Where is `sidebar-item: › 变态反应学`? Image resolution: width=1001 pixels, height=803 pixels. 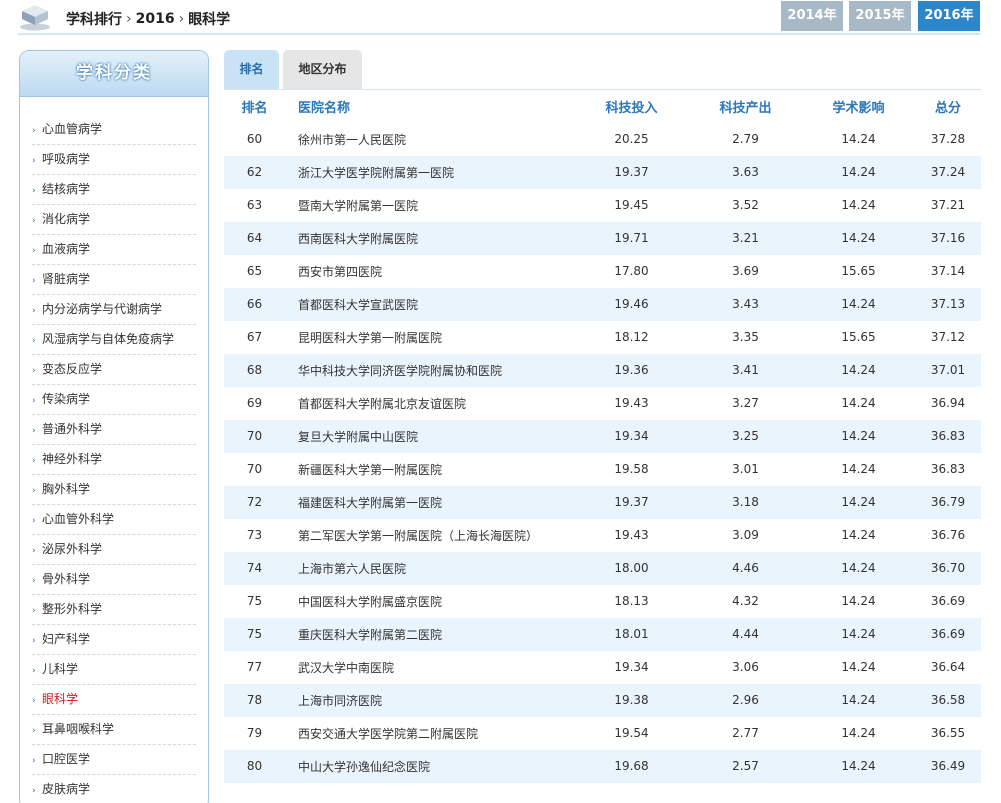
sidebar-item: › 变态反应学 is located at coordinates (114, 370).